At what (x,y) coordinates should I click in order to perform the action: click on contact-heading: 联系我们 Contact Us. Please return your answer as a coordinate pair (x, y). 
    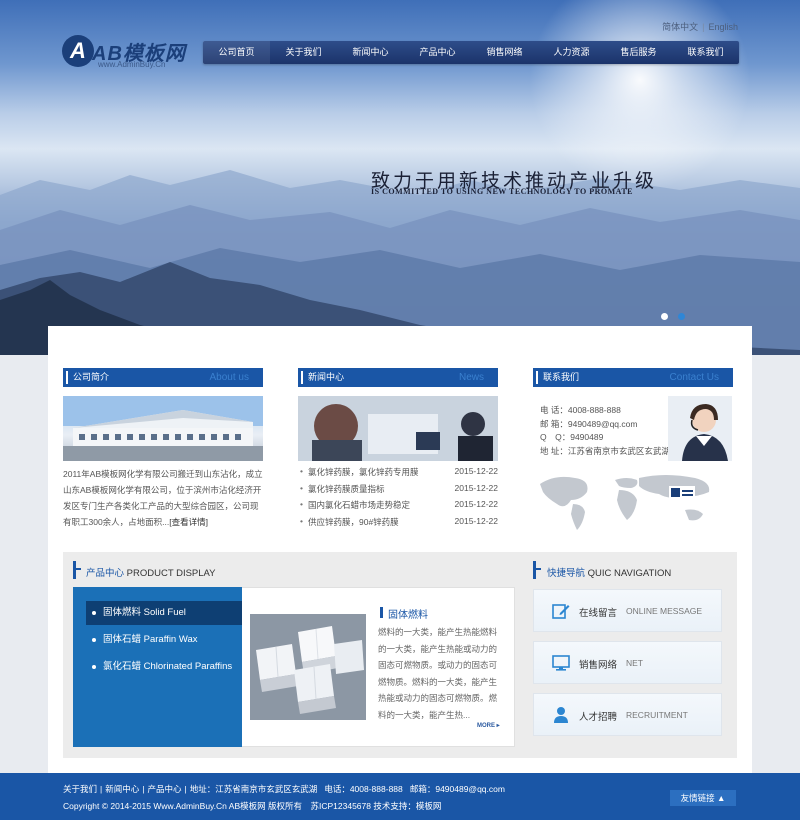
    Looking at the image, I should click on (633, 377).